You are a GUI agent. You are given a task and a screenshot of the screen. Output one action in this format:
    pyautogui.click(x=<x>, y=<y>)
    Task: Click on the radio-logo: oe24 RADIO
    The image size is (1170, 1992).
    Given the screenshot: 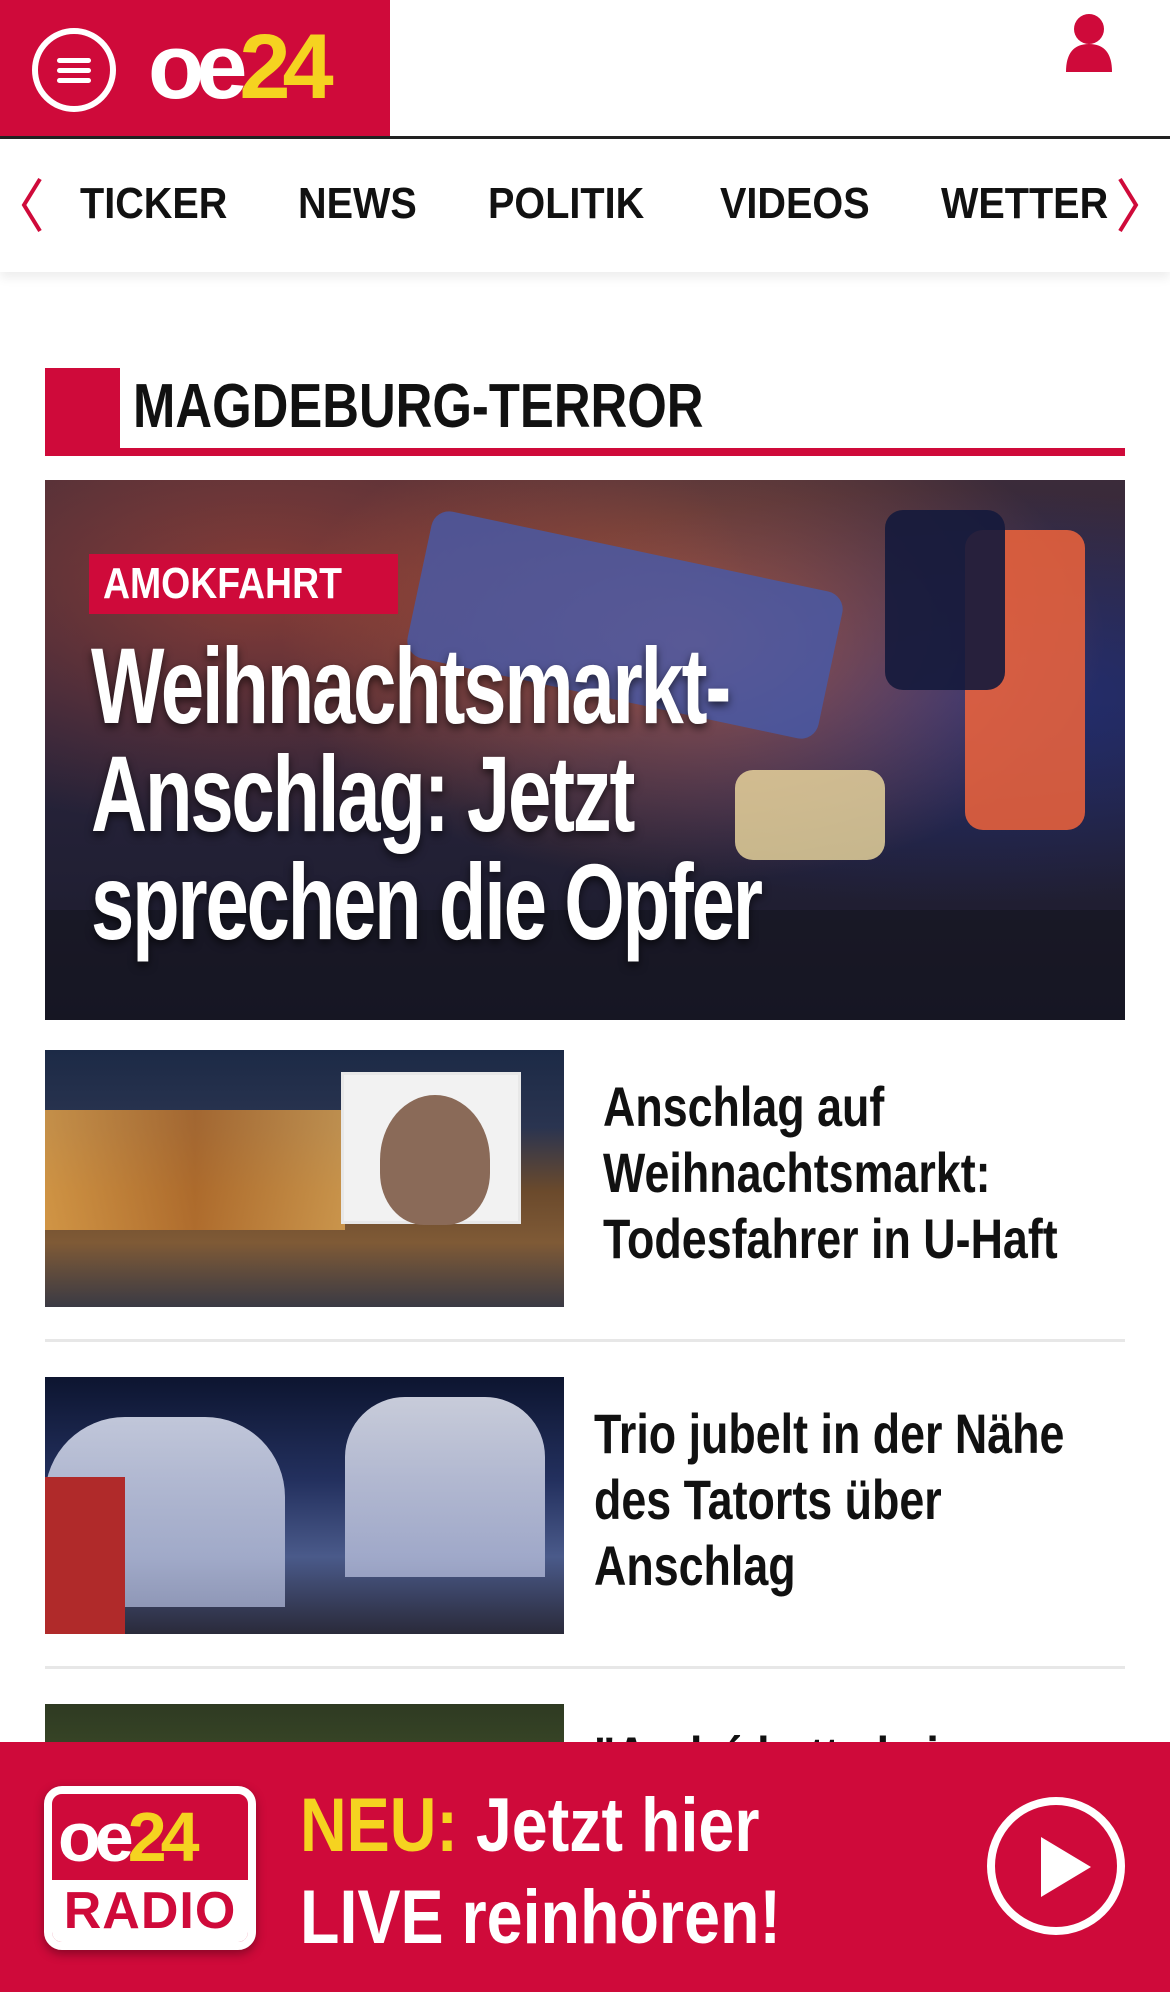 What is the action you would take?
    pyautogui.click(x=150, y=1868)
    